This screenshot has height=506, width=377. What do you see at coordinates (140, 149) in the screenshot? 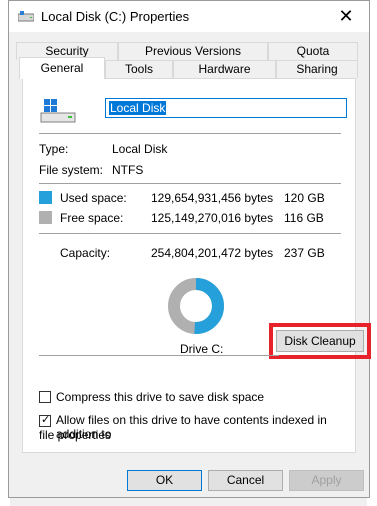
I see `type-value: Local Disk` at bounding box center [140, 149].